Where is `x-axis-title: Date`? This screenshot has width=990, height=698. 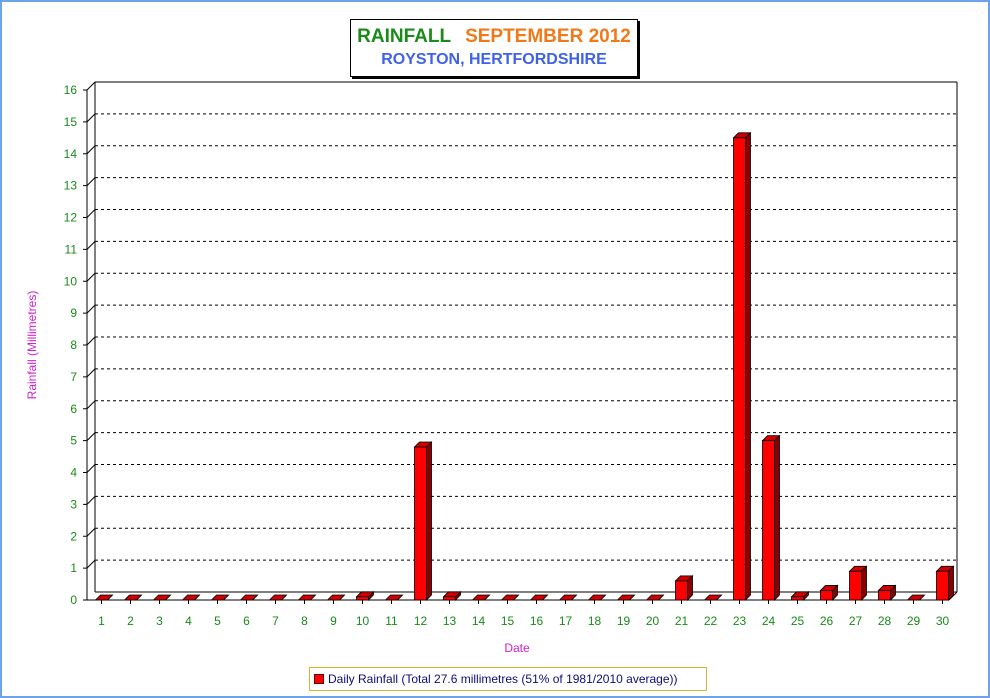
x-axis-title: Date is located at coordinates (517, 648).